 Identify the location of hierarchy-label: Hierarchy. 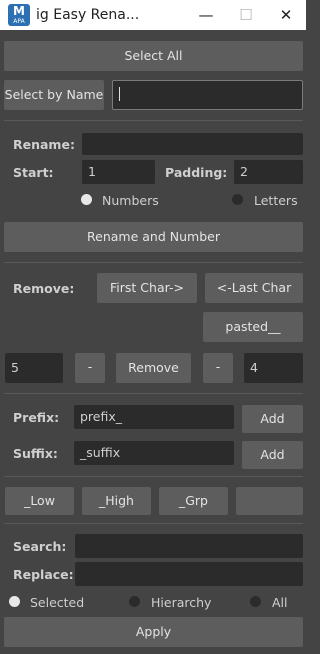
(181, 602).